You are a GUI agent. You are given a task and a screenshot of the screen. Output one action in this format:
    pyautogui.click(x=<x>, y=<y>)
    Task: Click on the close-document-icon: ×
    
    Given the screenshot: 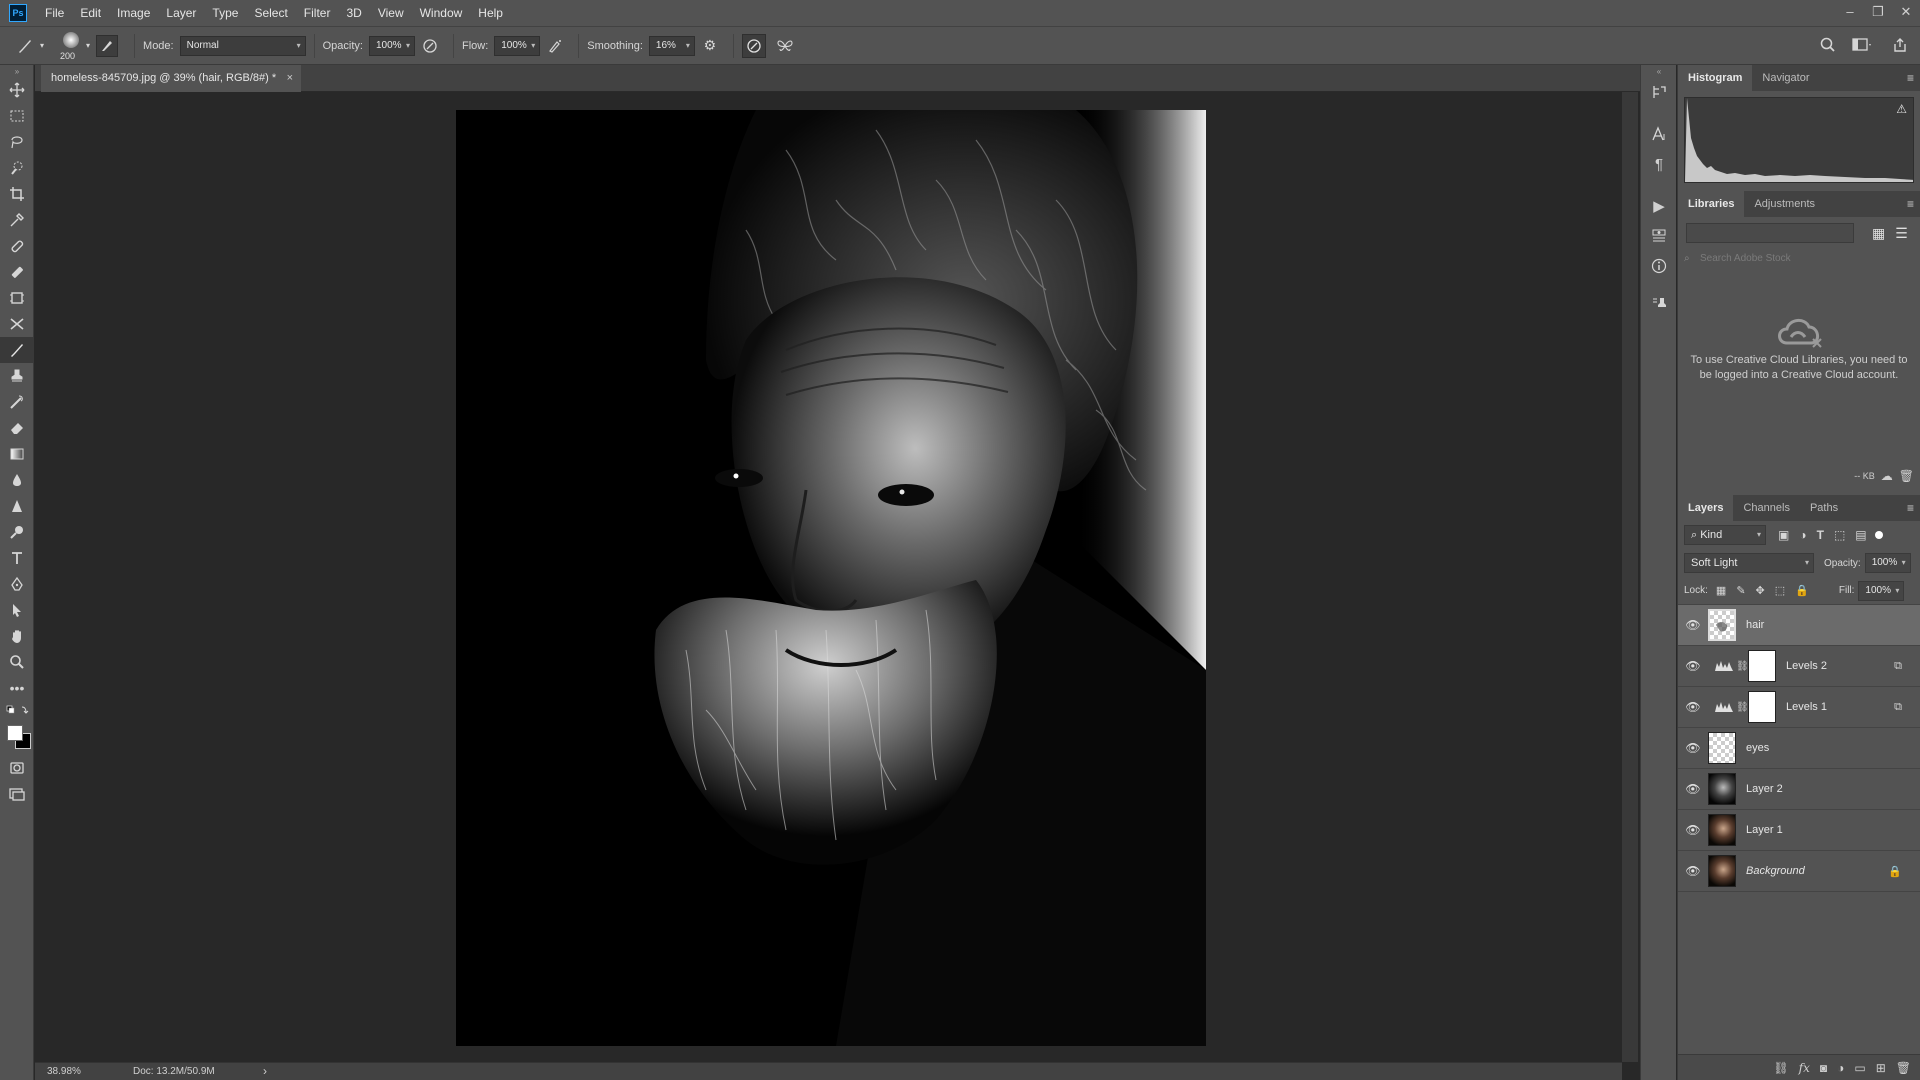 What is the action you would take?
    pyautogui.click(x=290, y=78)
    